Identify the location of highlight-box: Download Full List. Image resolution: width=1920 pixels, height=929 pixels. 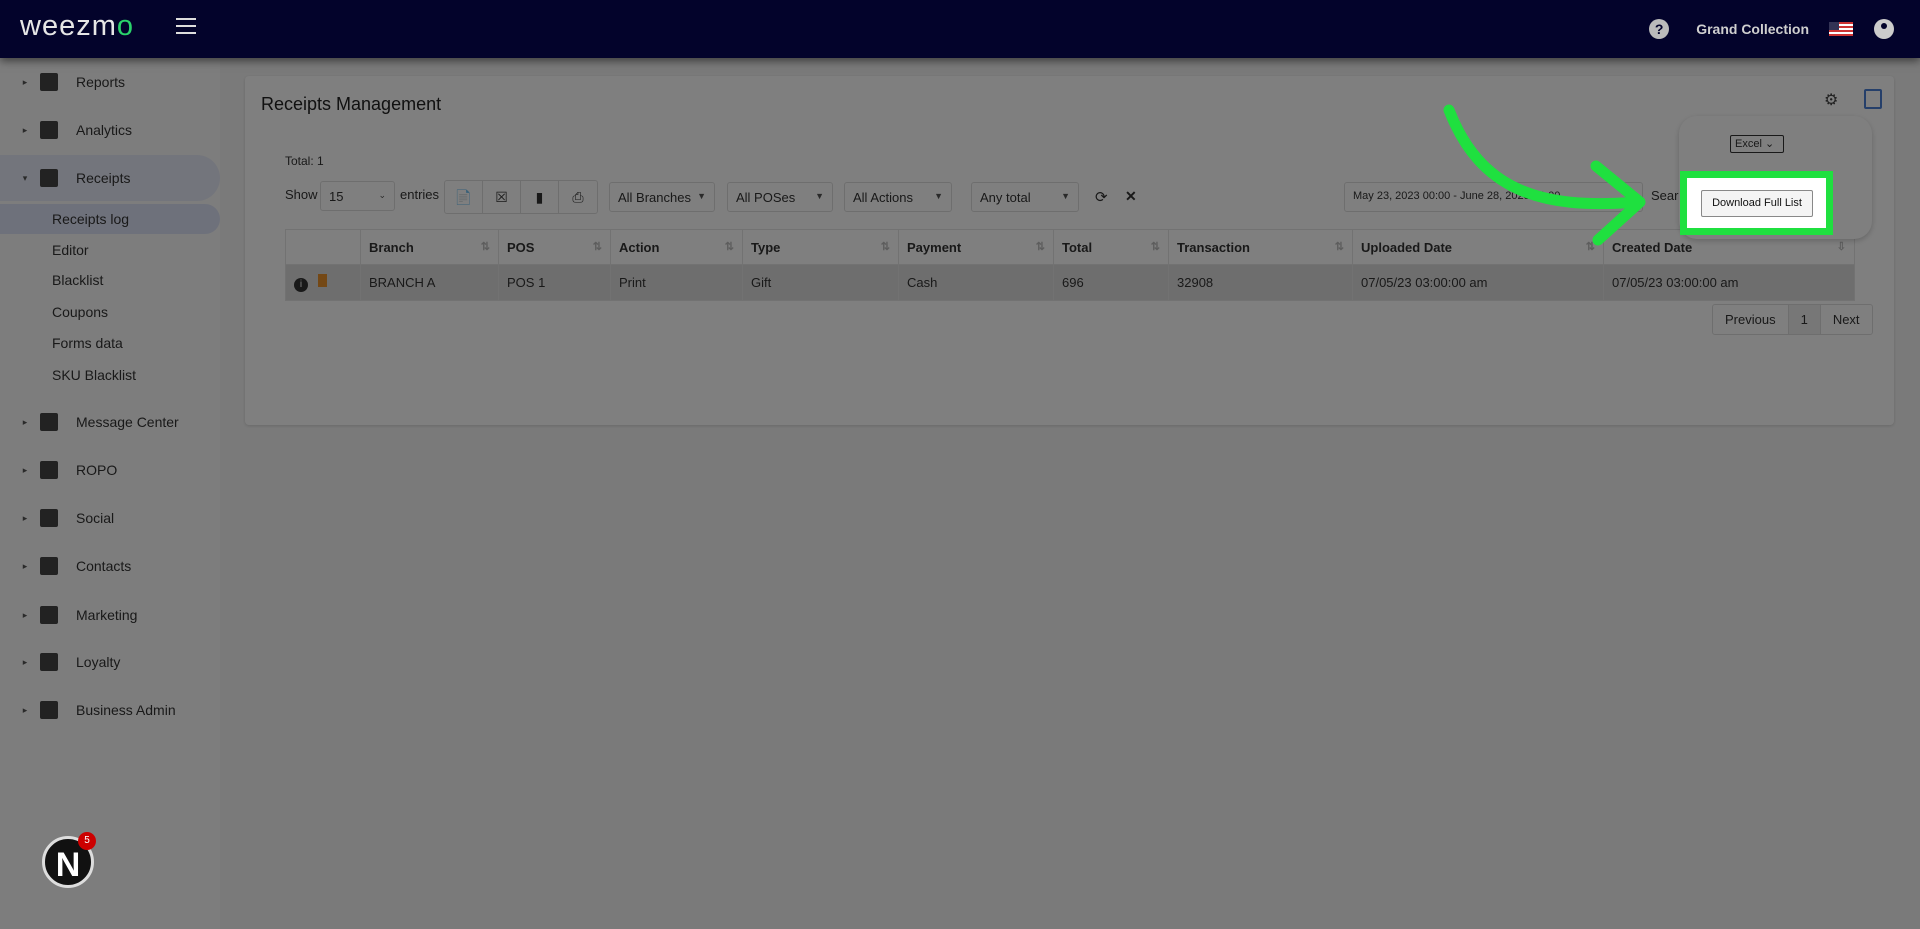
(1756, 203).